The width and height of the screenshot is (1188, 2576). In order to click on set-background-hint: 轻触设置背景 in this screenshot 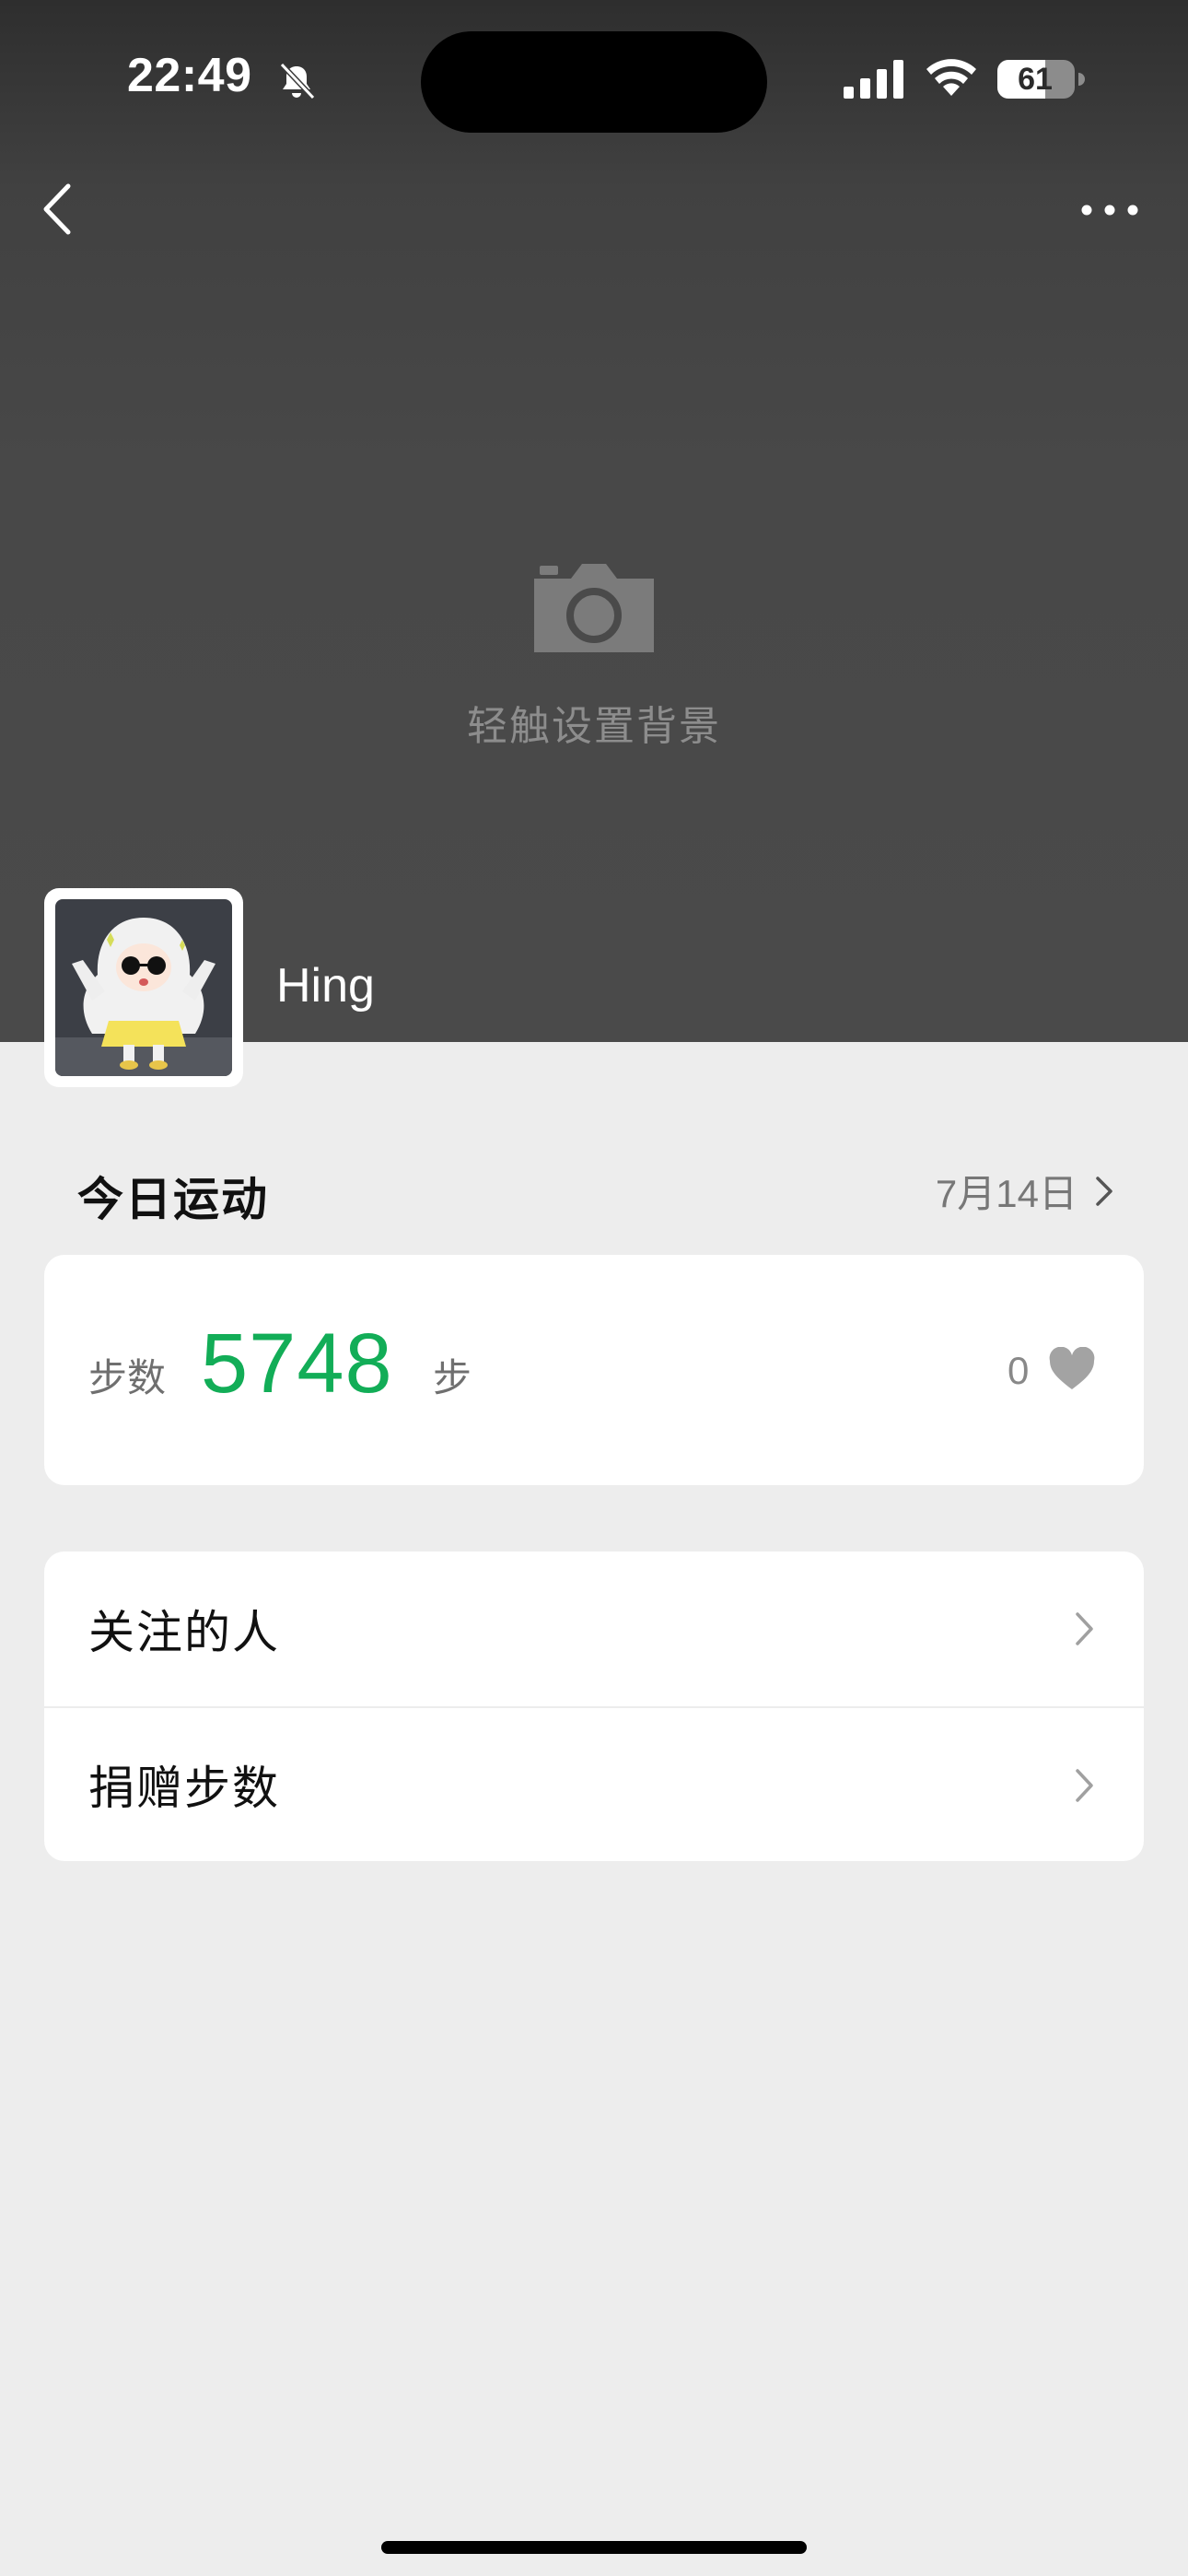, I will do `click(594, 722)`.